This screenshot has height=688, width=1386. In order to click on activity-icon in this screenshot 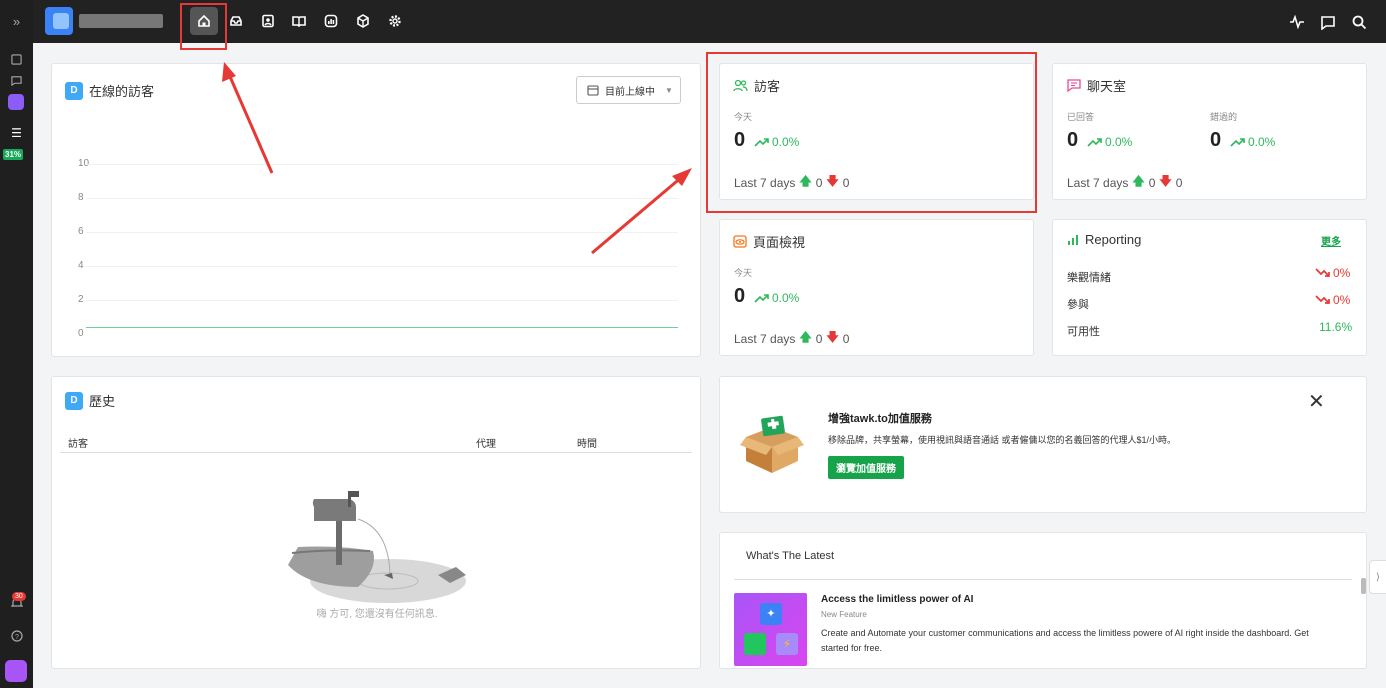, I will do `click(1297, 22)`.